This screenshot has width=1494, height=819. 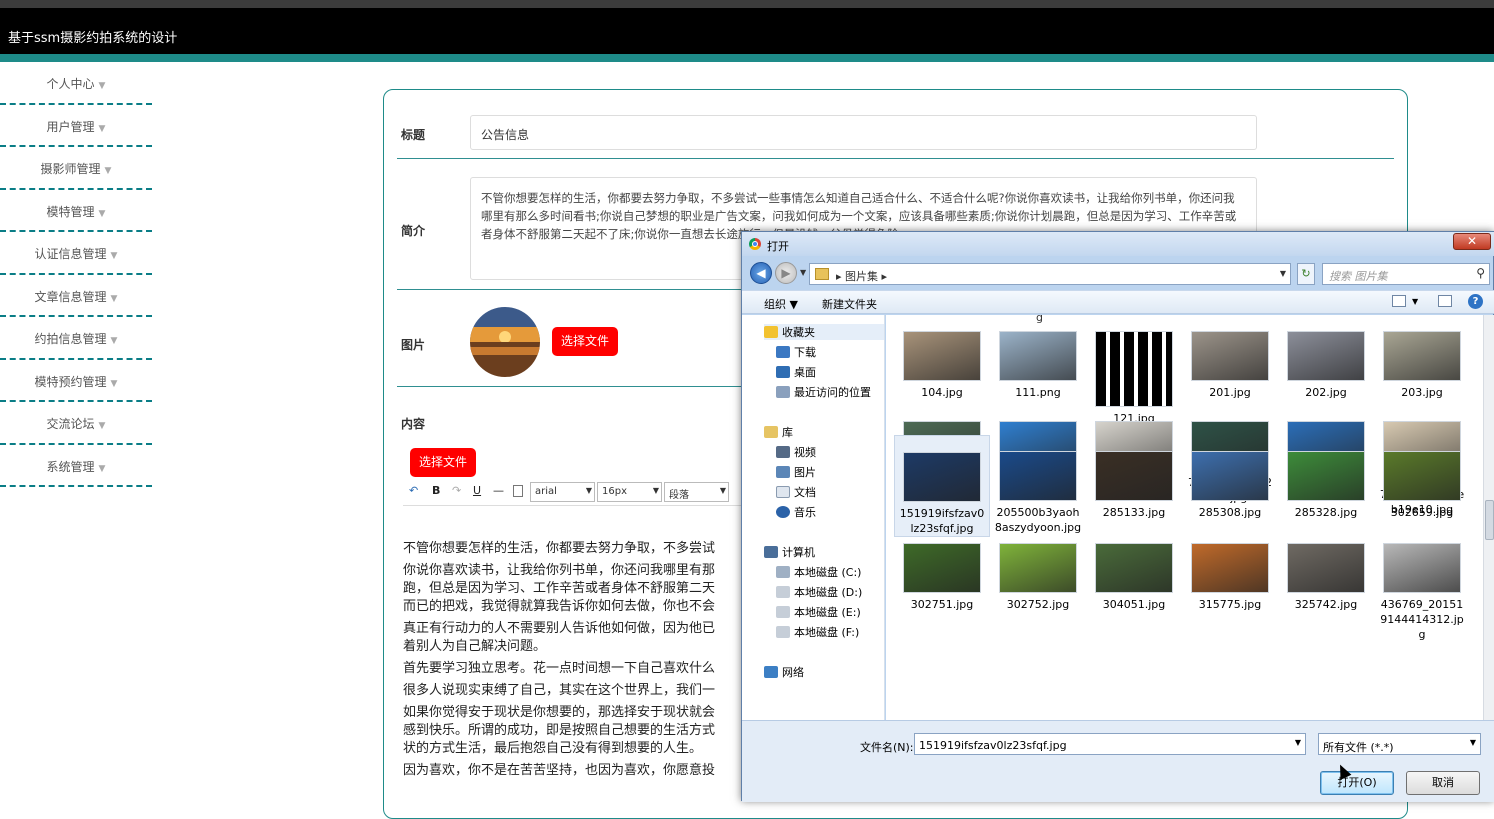 I want to click on sidebar-item-system-management: 系统管理 ▼, so click(x=76, y=466).